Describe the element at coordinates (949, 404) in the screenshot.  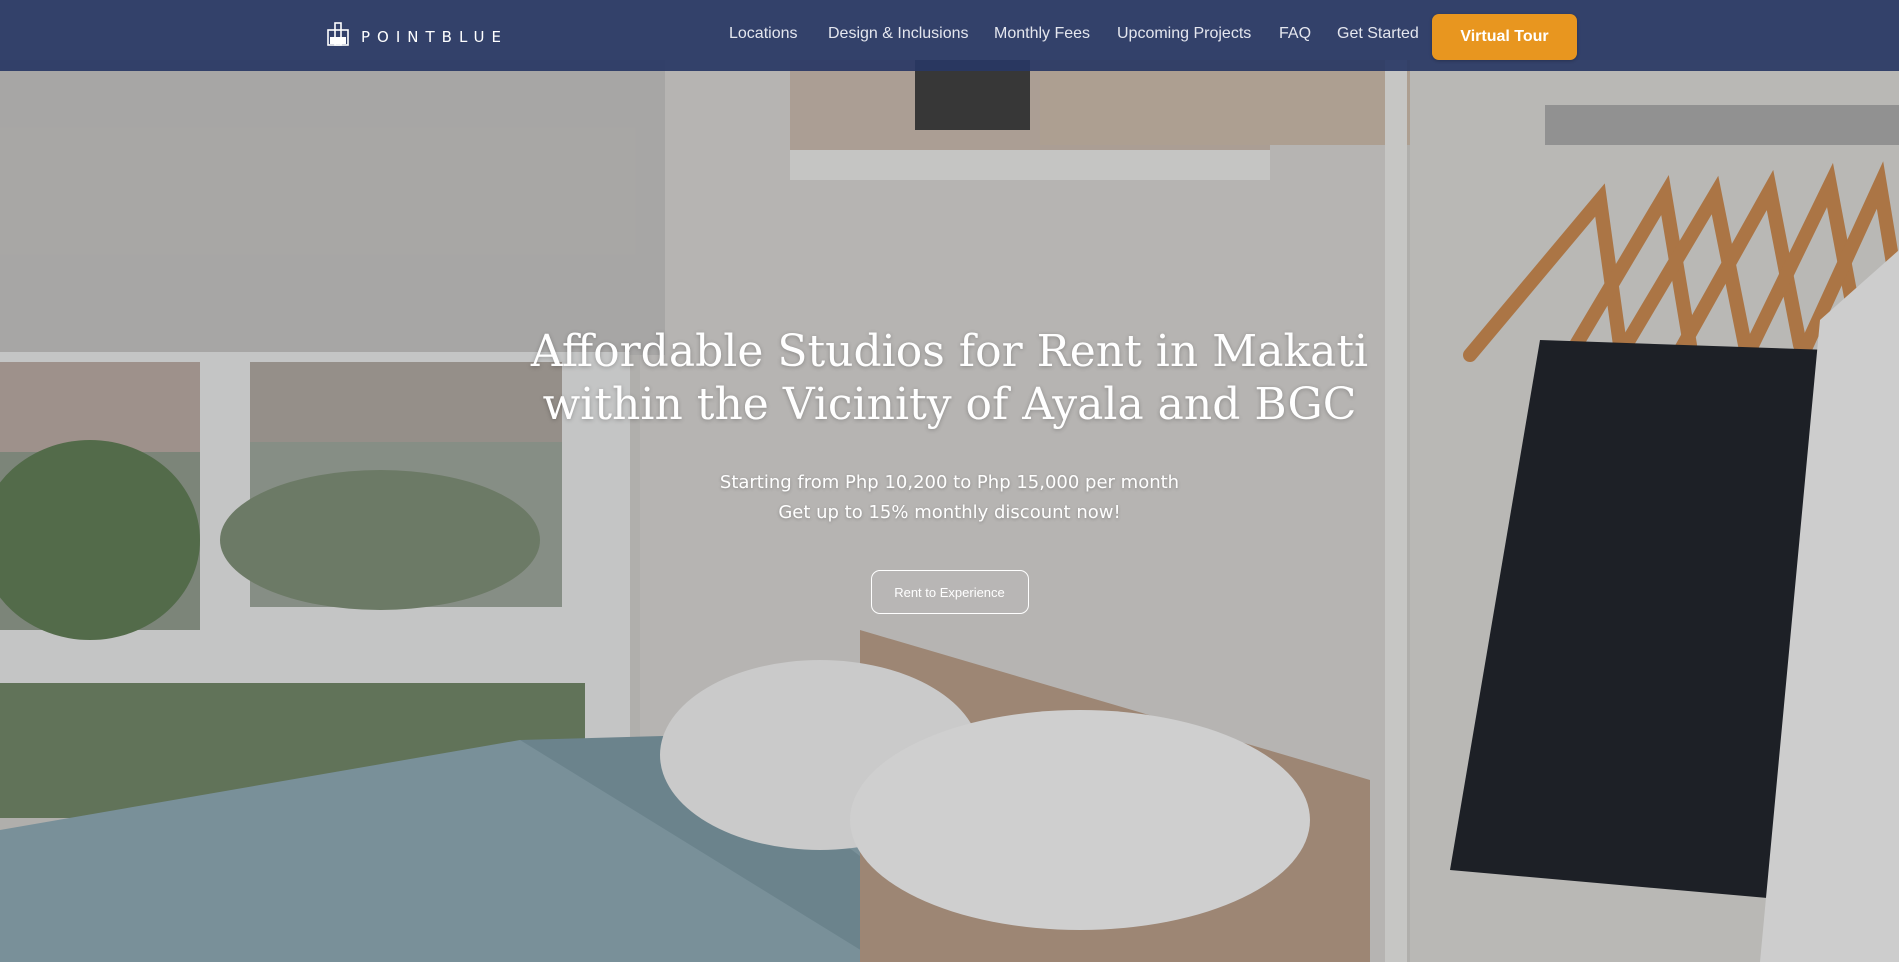
I see `hero-title-line-2: within the Vicinity of Ayala and BGC` at that location.